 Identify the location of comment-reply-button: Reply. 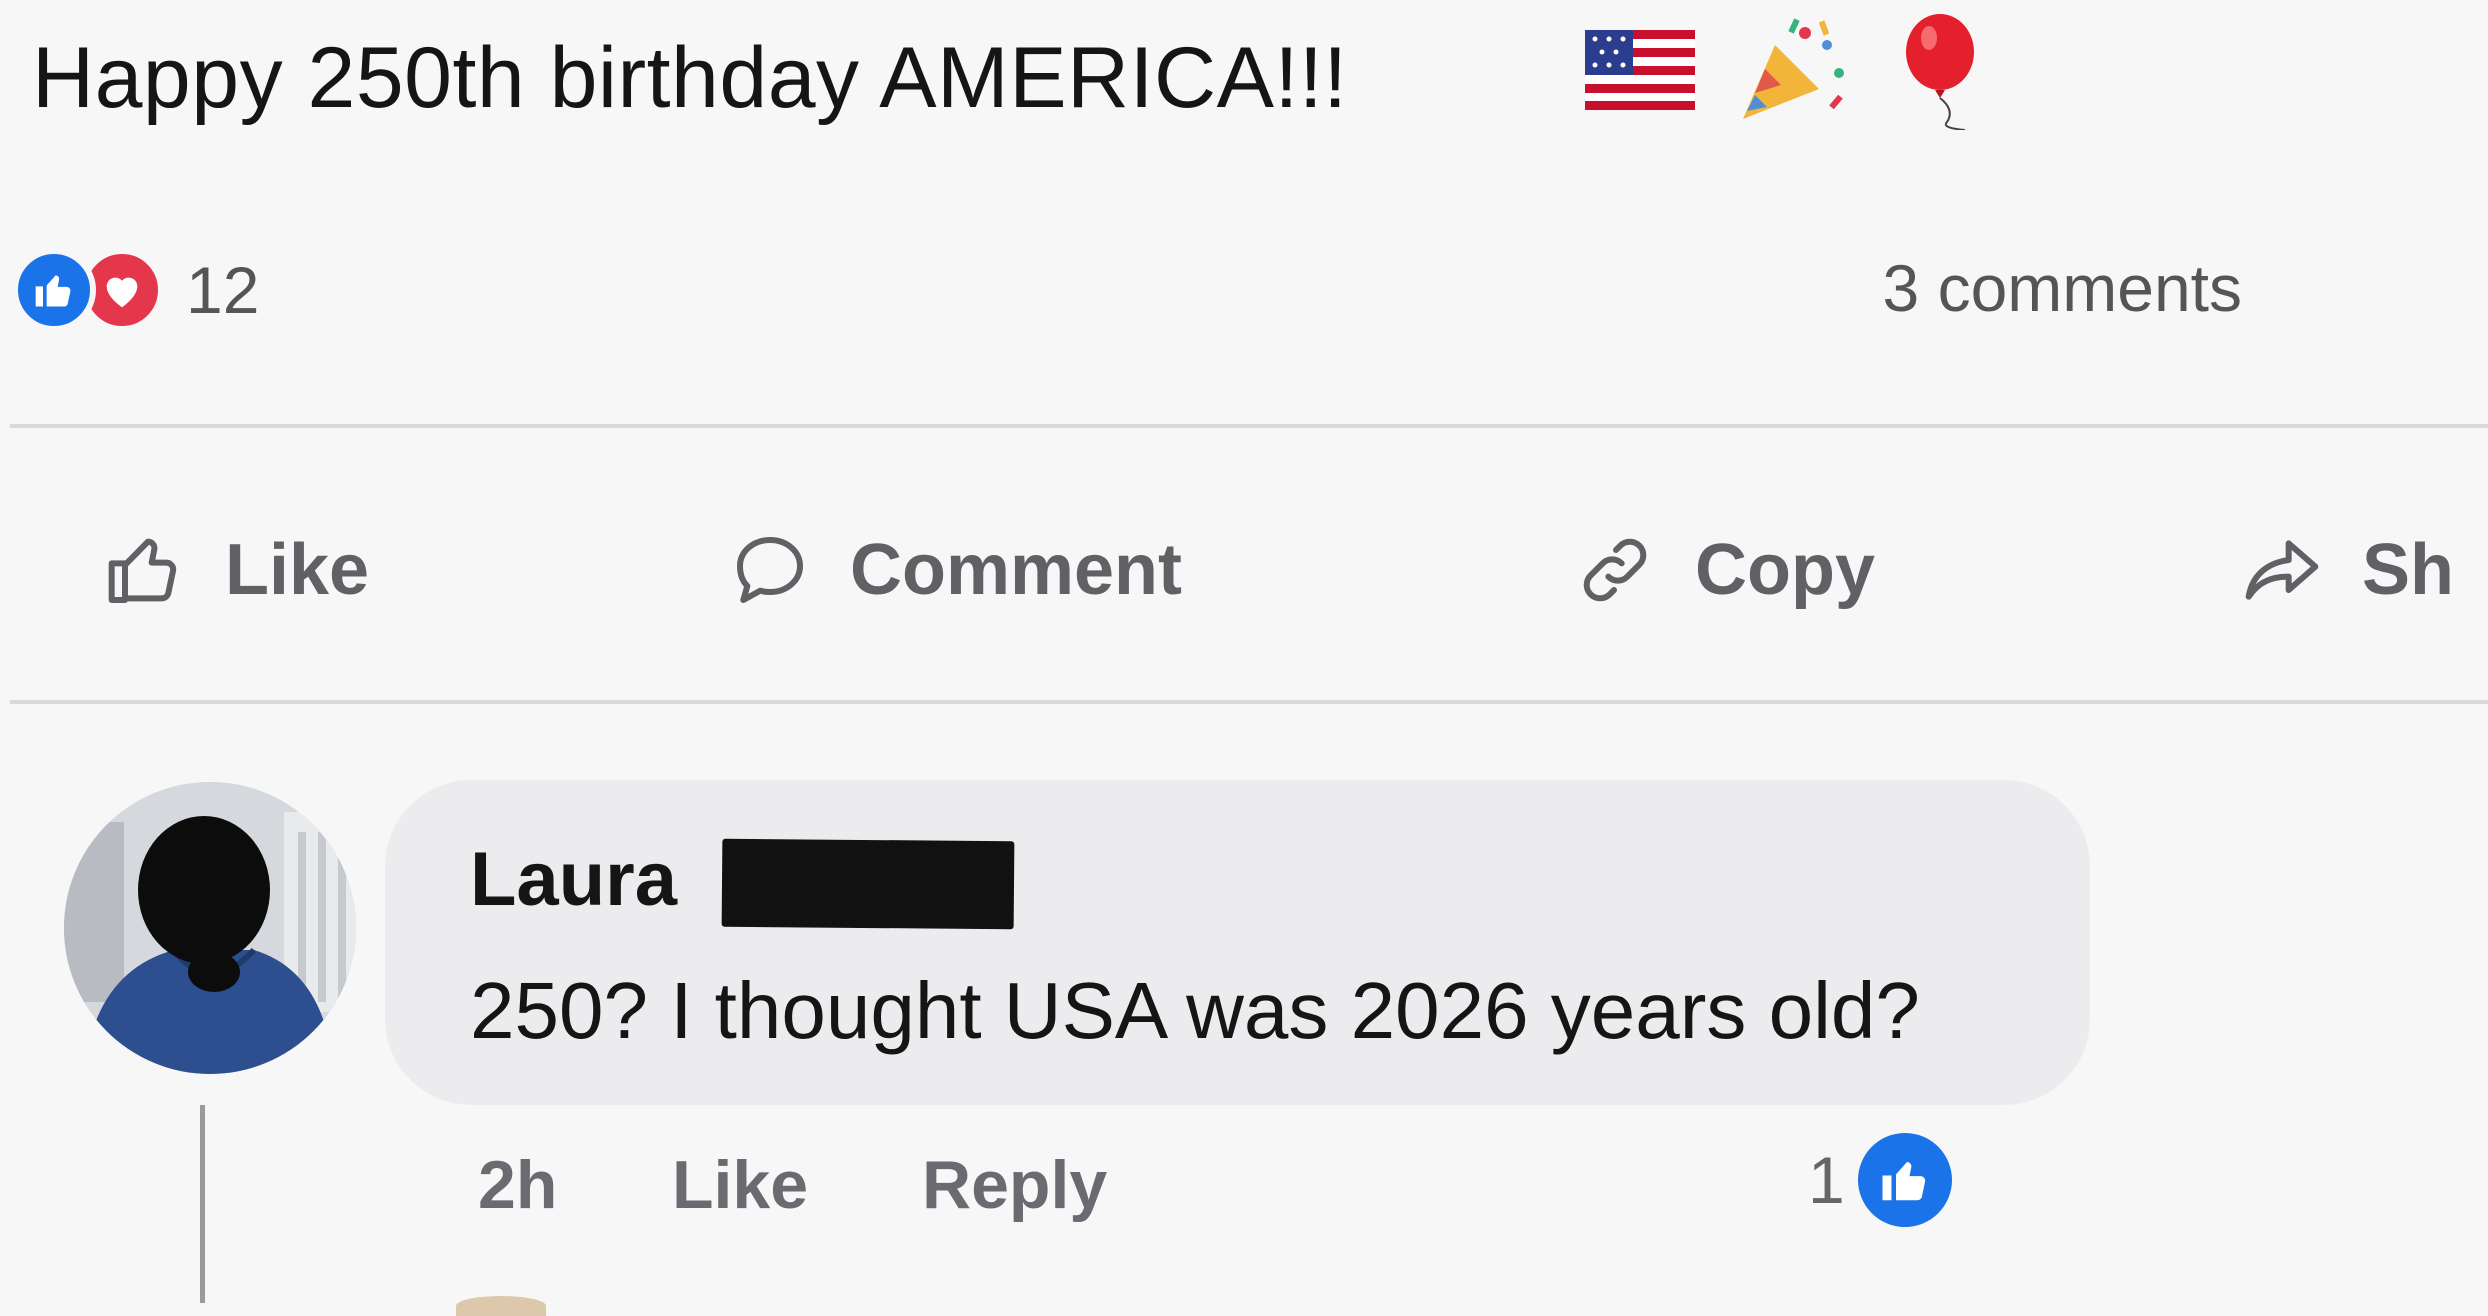
(1014, 1185).